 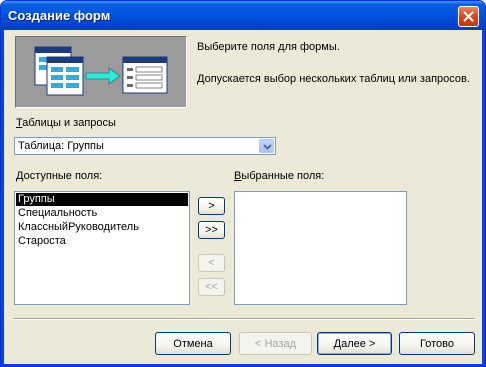 What do you see at coordinates (283, 176) in the screenshot?
I see `selected-fields-rest: ыбранные поля:` at bounding box center [283, 176].